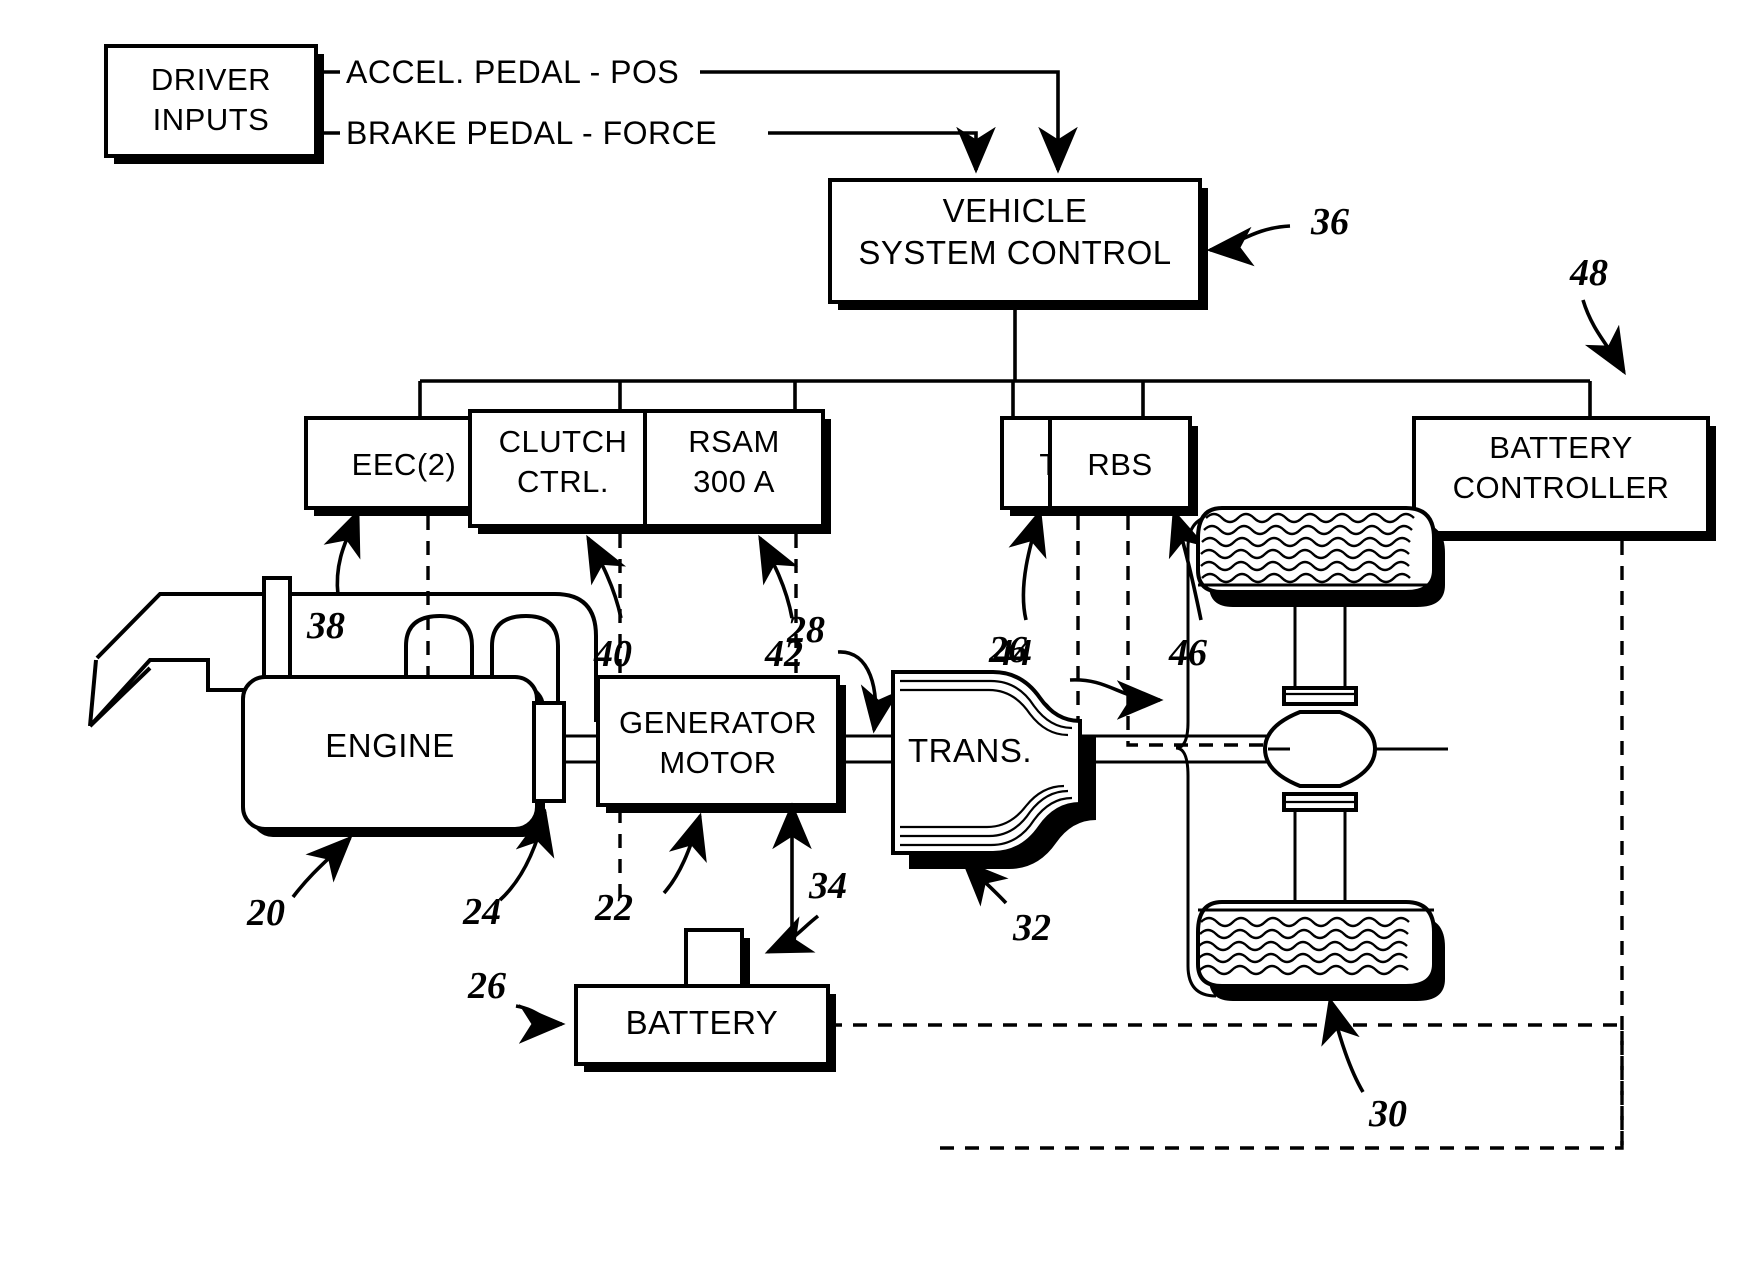  Describe the element at coordinates (404, 464) in the screenshot. I see `eec-label: EEC(2)` at that location.